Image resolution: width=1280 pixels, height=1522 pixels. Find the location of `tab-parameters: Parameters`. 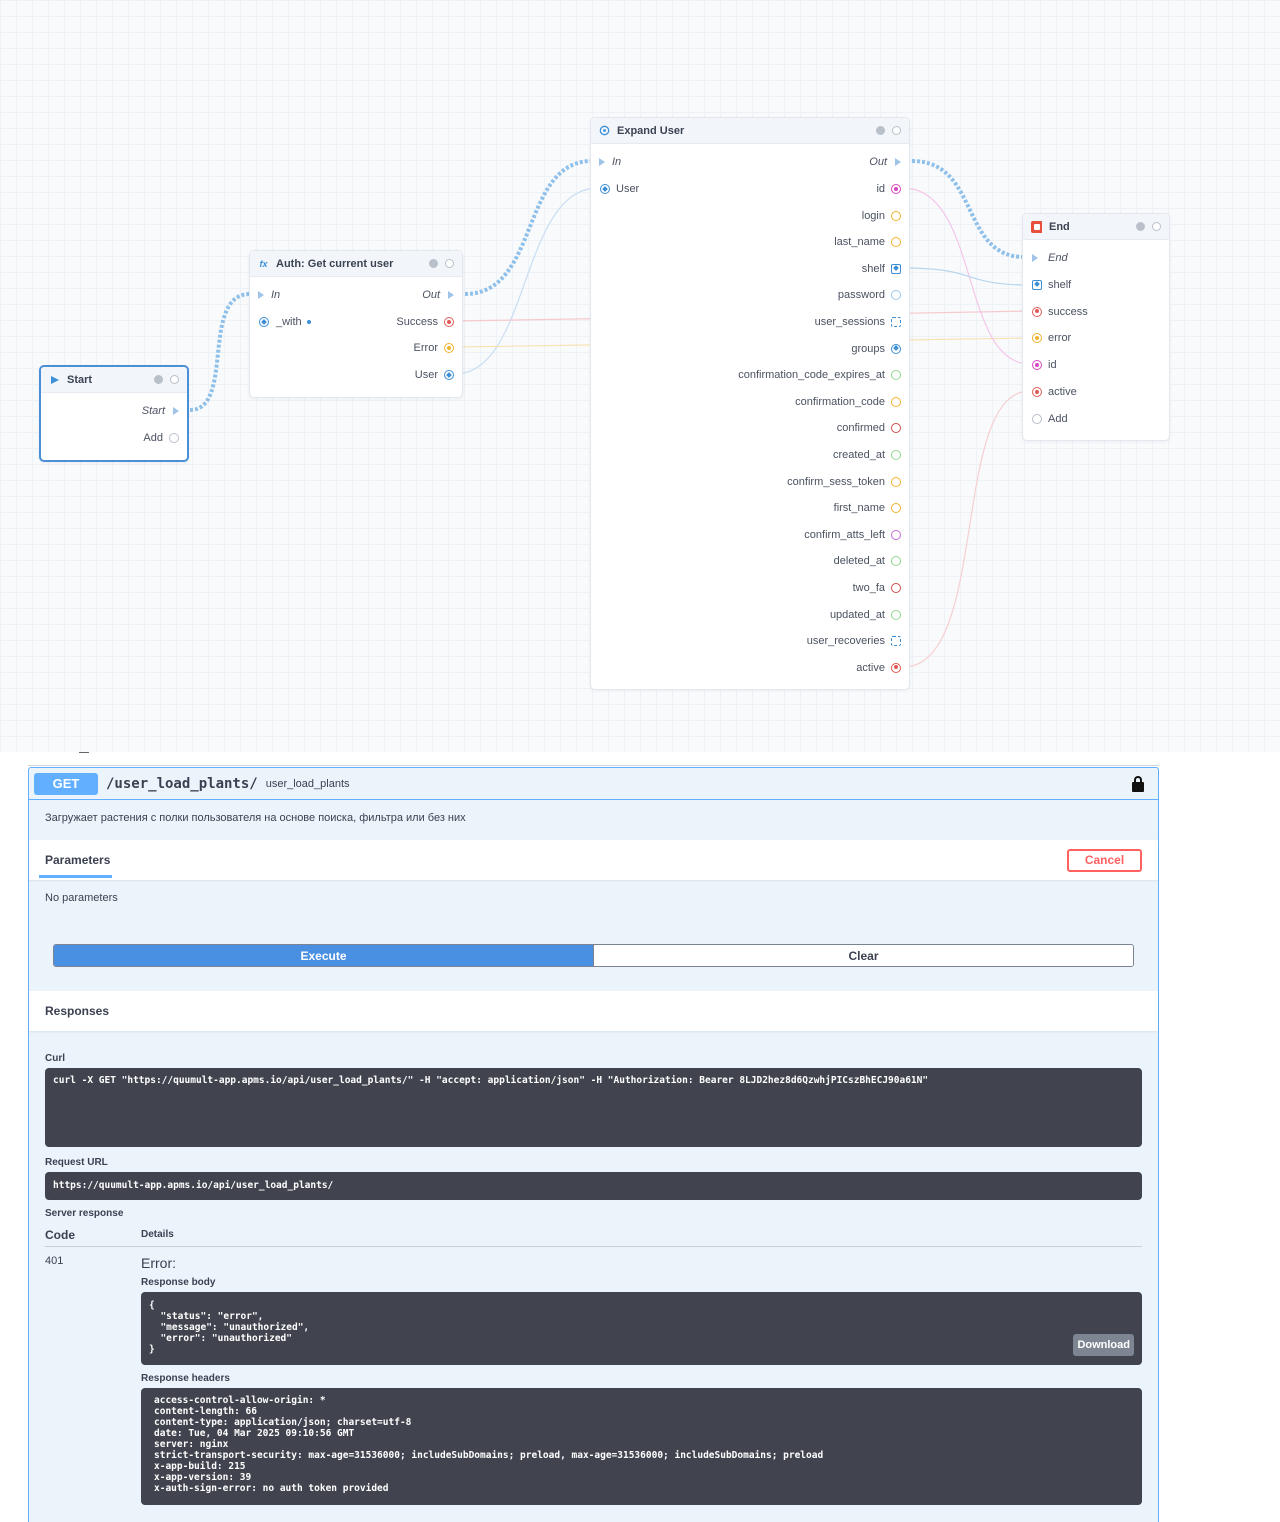

tab-parameters: Parameters is located at coordinates (556, 860).